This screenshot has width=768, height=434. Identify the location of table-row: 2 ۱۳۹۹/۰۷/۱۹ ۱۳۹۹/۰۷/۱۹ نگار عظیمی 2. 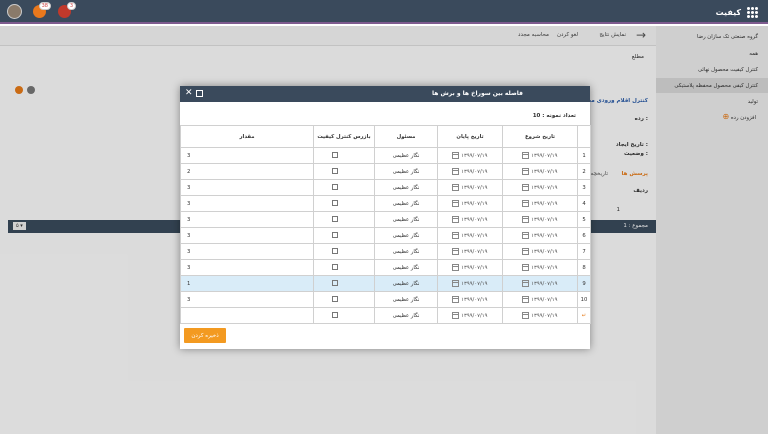
(385, 171).